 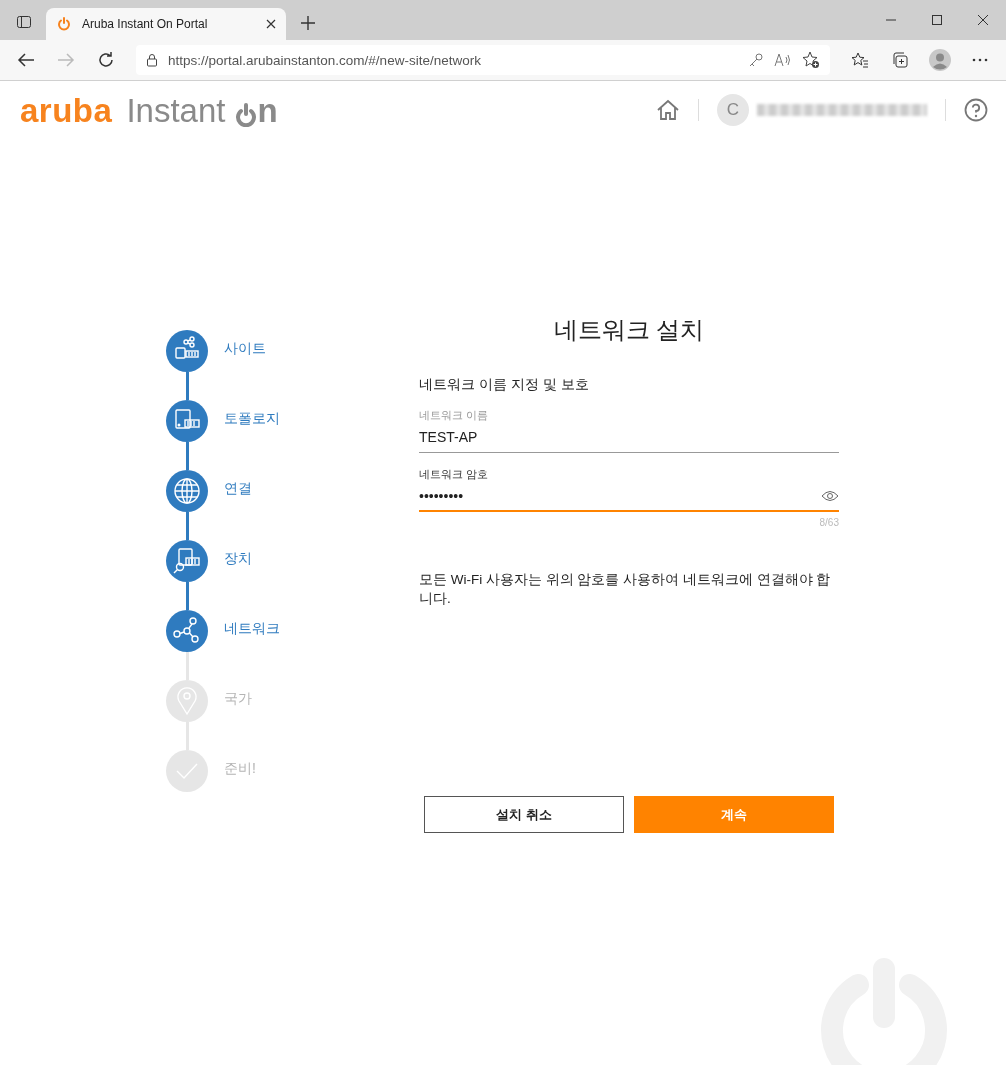 What do you see at coordinates (625, 589) in the screenshot?
I see `help-text: 모든 Wi-Fi 사용자는 위의 암호를 사용하여 네트워크에 연결해야 합니다.` at bounding box center [625, 589].